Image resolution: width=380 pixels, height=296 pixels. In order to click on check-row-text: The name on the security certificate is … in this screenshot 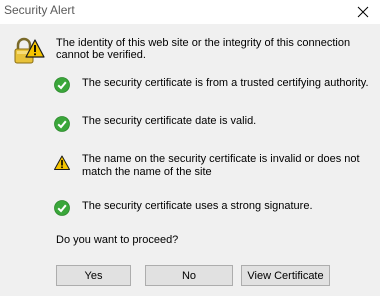, I will do `click(221, 165)`.